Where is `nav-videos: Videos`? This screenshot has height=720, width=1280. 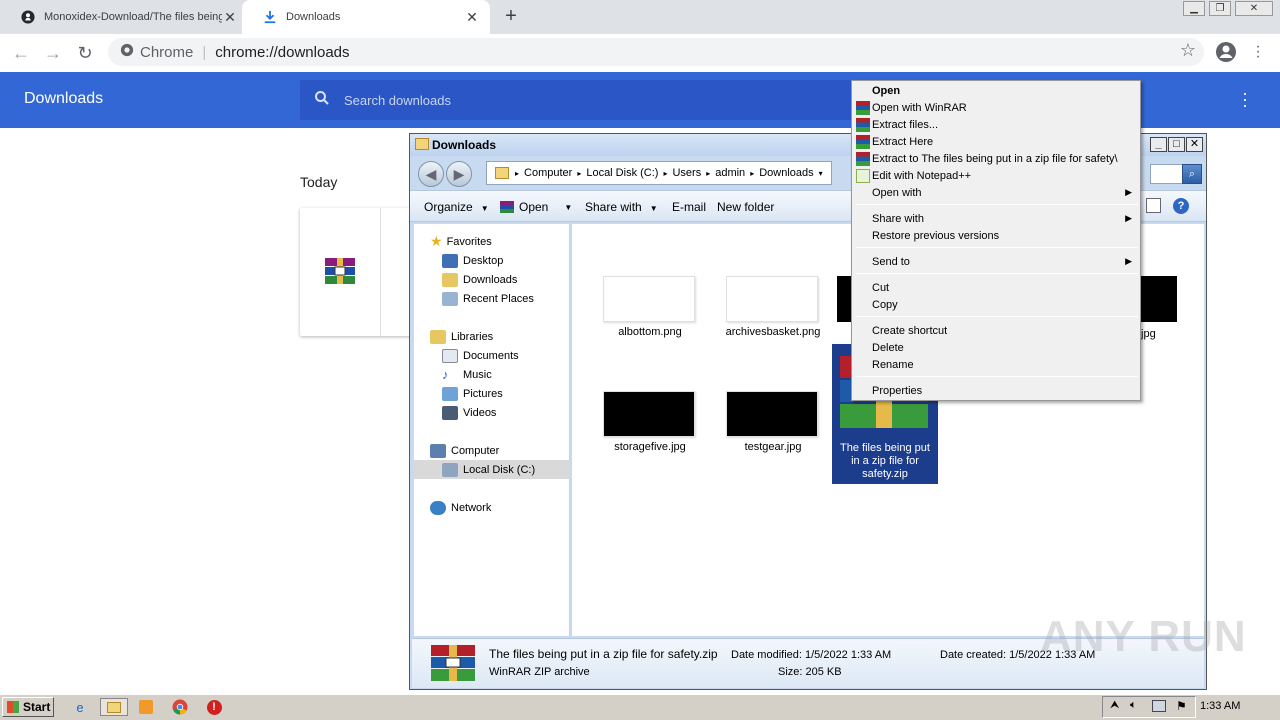 nav-videos: Videos is located at coordinates (492, 412).